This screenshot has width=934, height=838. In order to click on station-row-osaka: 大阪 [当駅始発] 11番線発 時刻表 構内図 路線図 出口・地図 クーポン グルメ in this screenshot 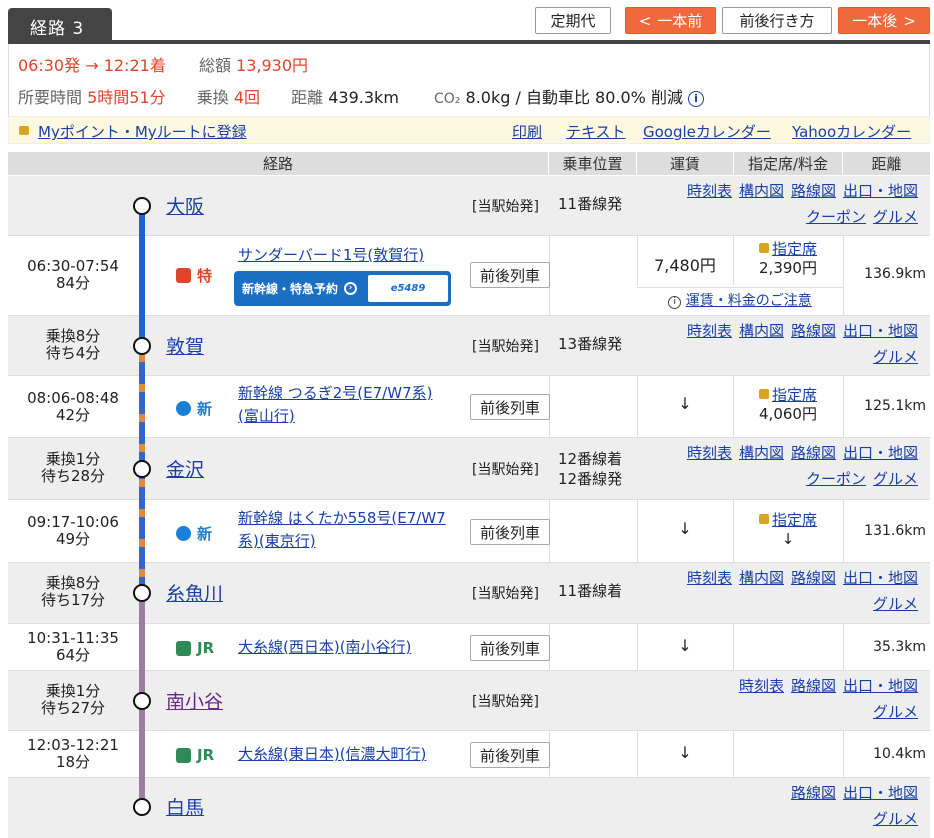, I will do `click(469, 205)`.